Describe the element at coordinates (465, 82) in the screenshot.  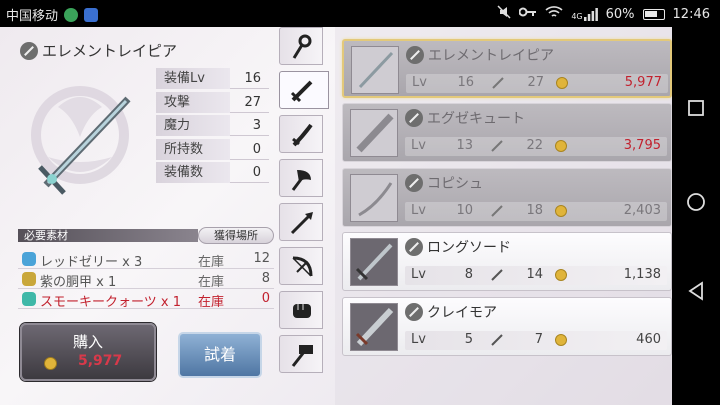
I see `weapon-level: 16` at that location.